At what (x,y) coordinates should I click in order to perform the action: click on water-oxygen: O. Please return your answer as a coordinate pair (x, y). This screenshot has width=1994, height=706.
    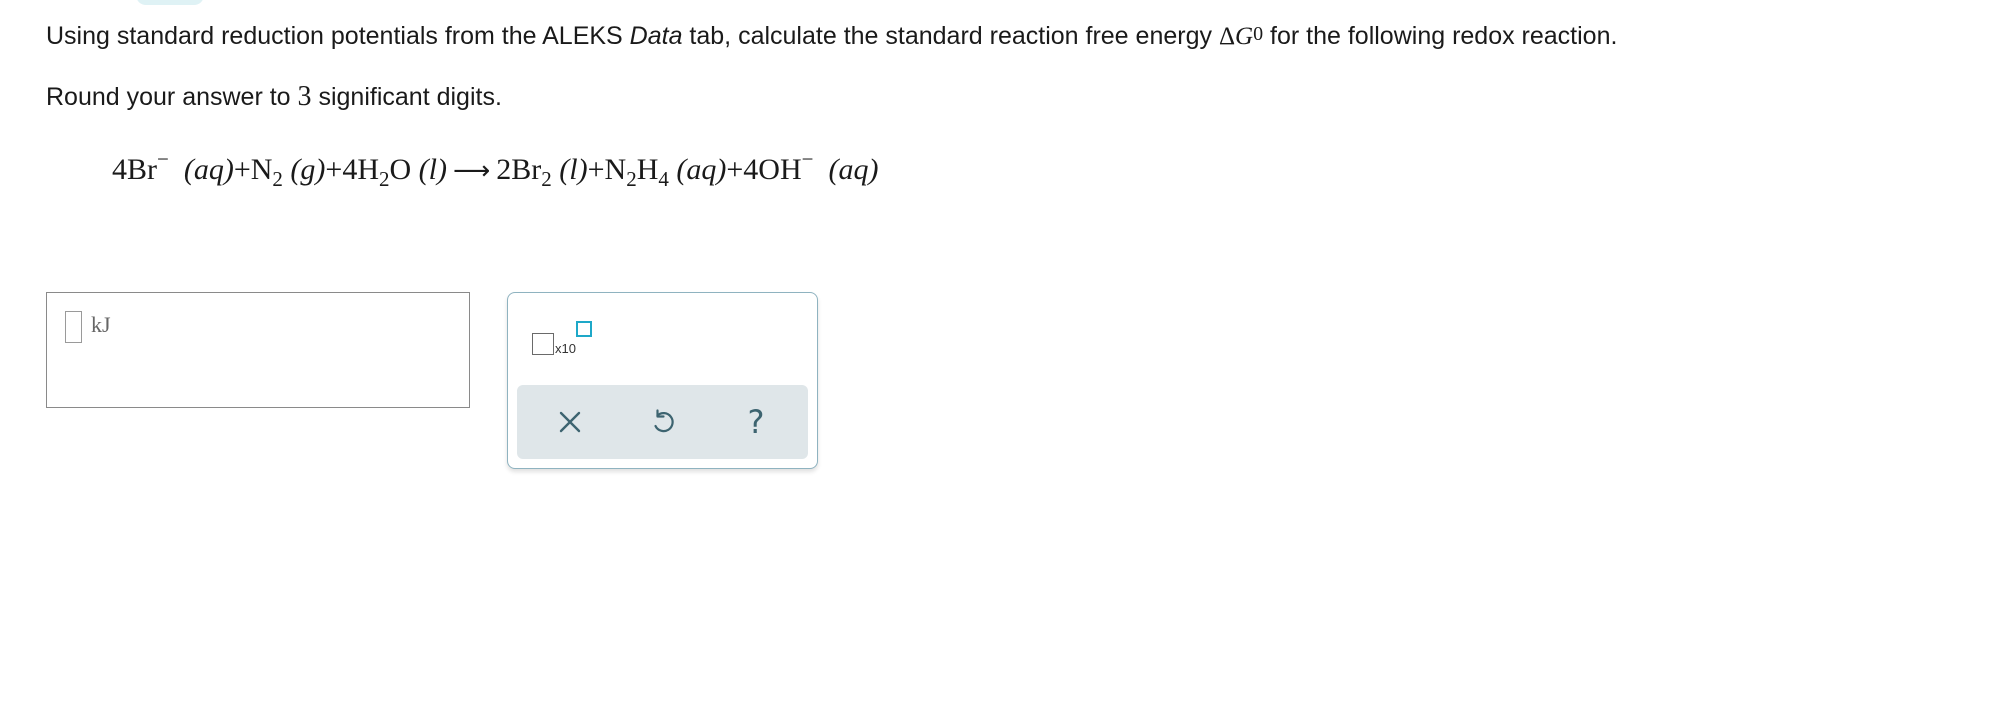
    Looking at the image, I should click on (400, 169).